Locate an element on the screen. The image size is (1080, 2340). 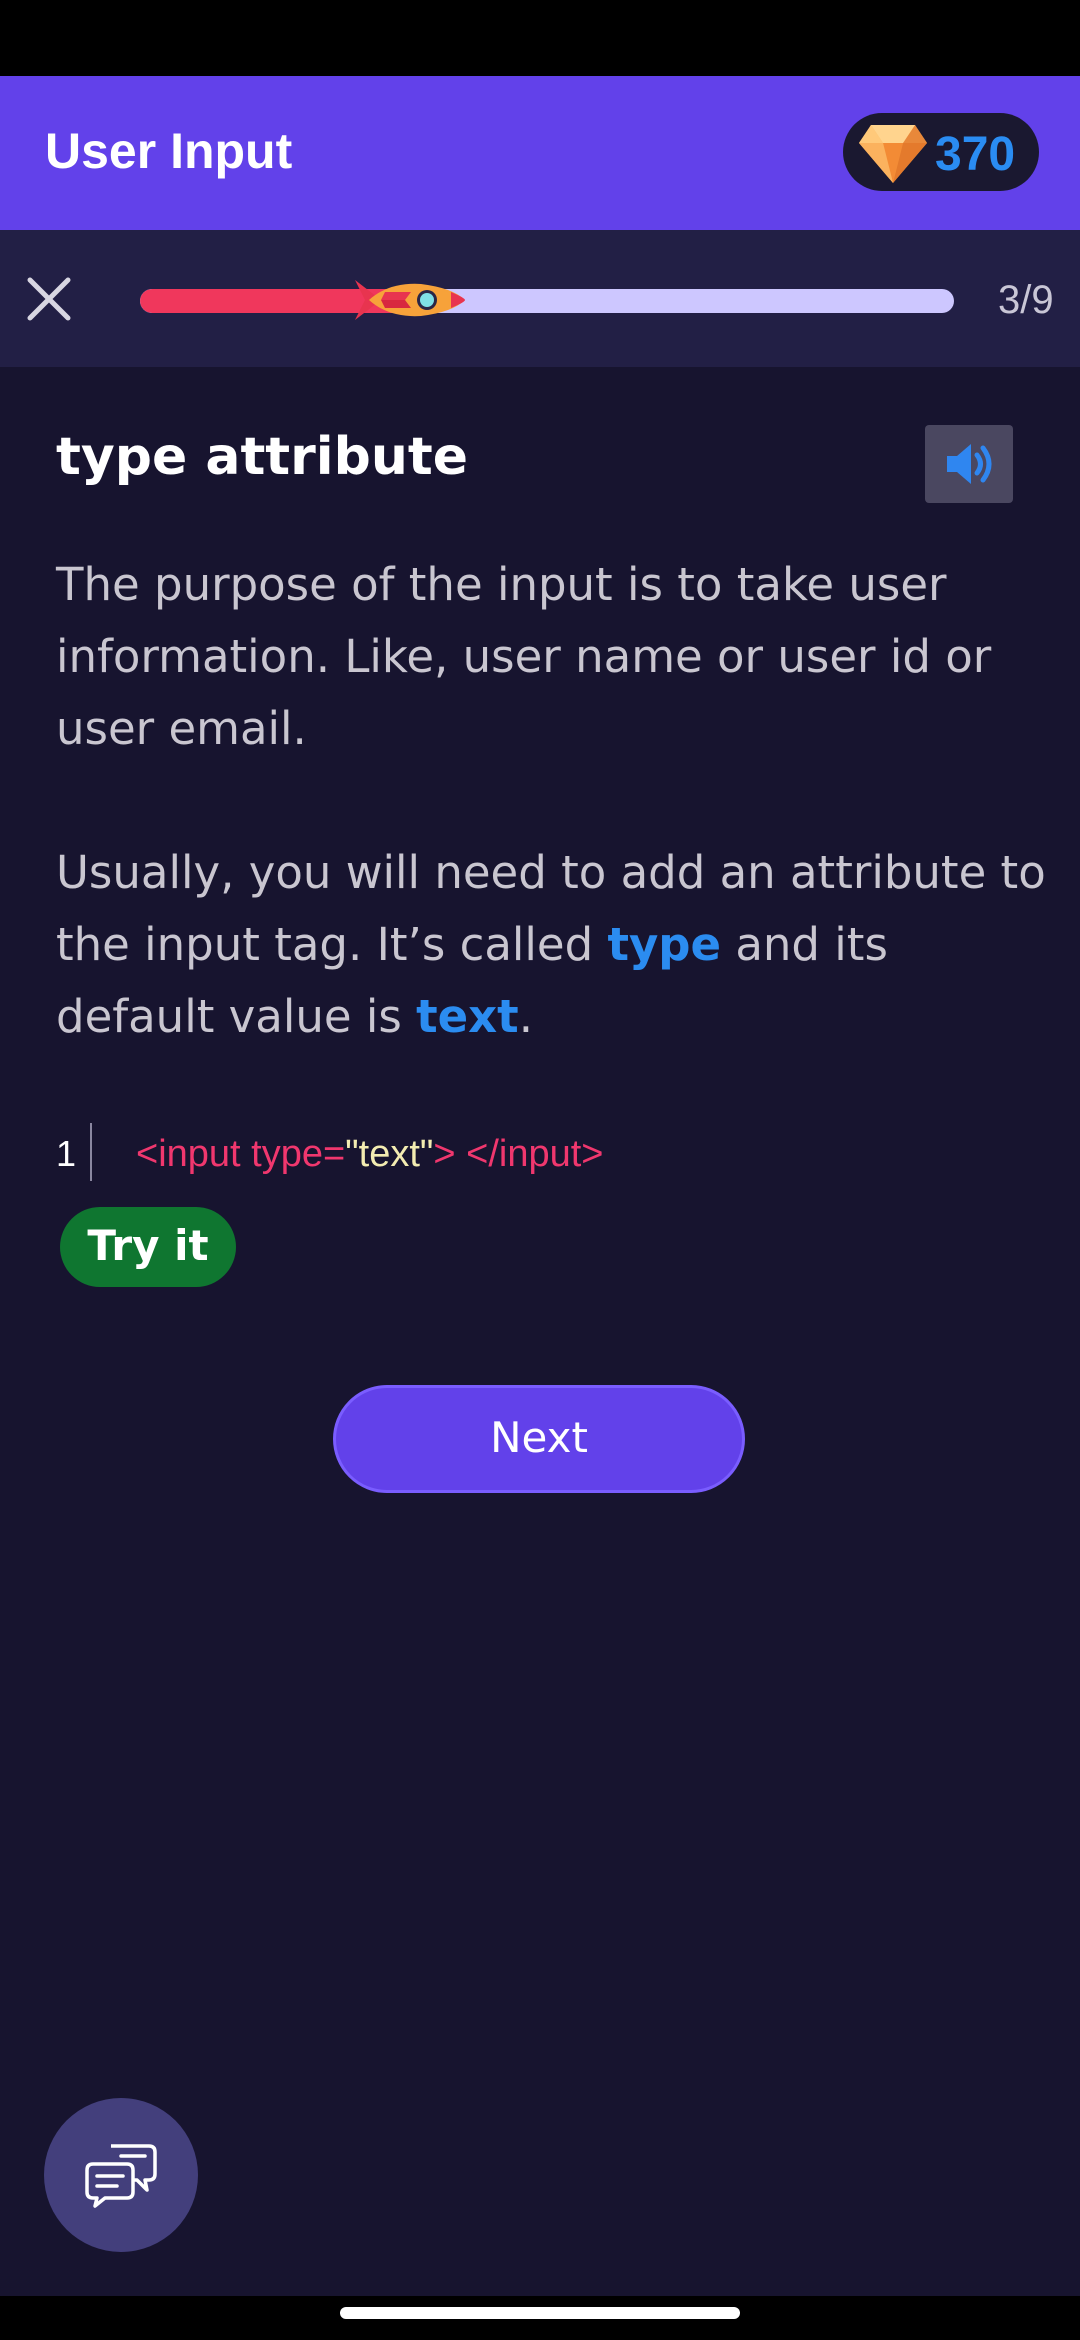
rocket-icon is located at coordinates (410, 300).